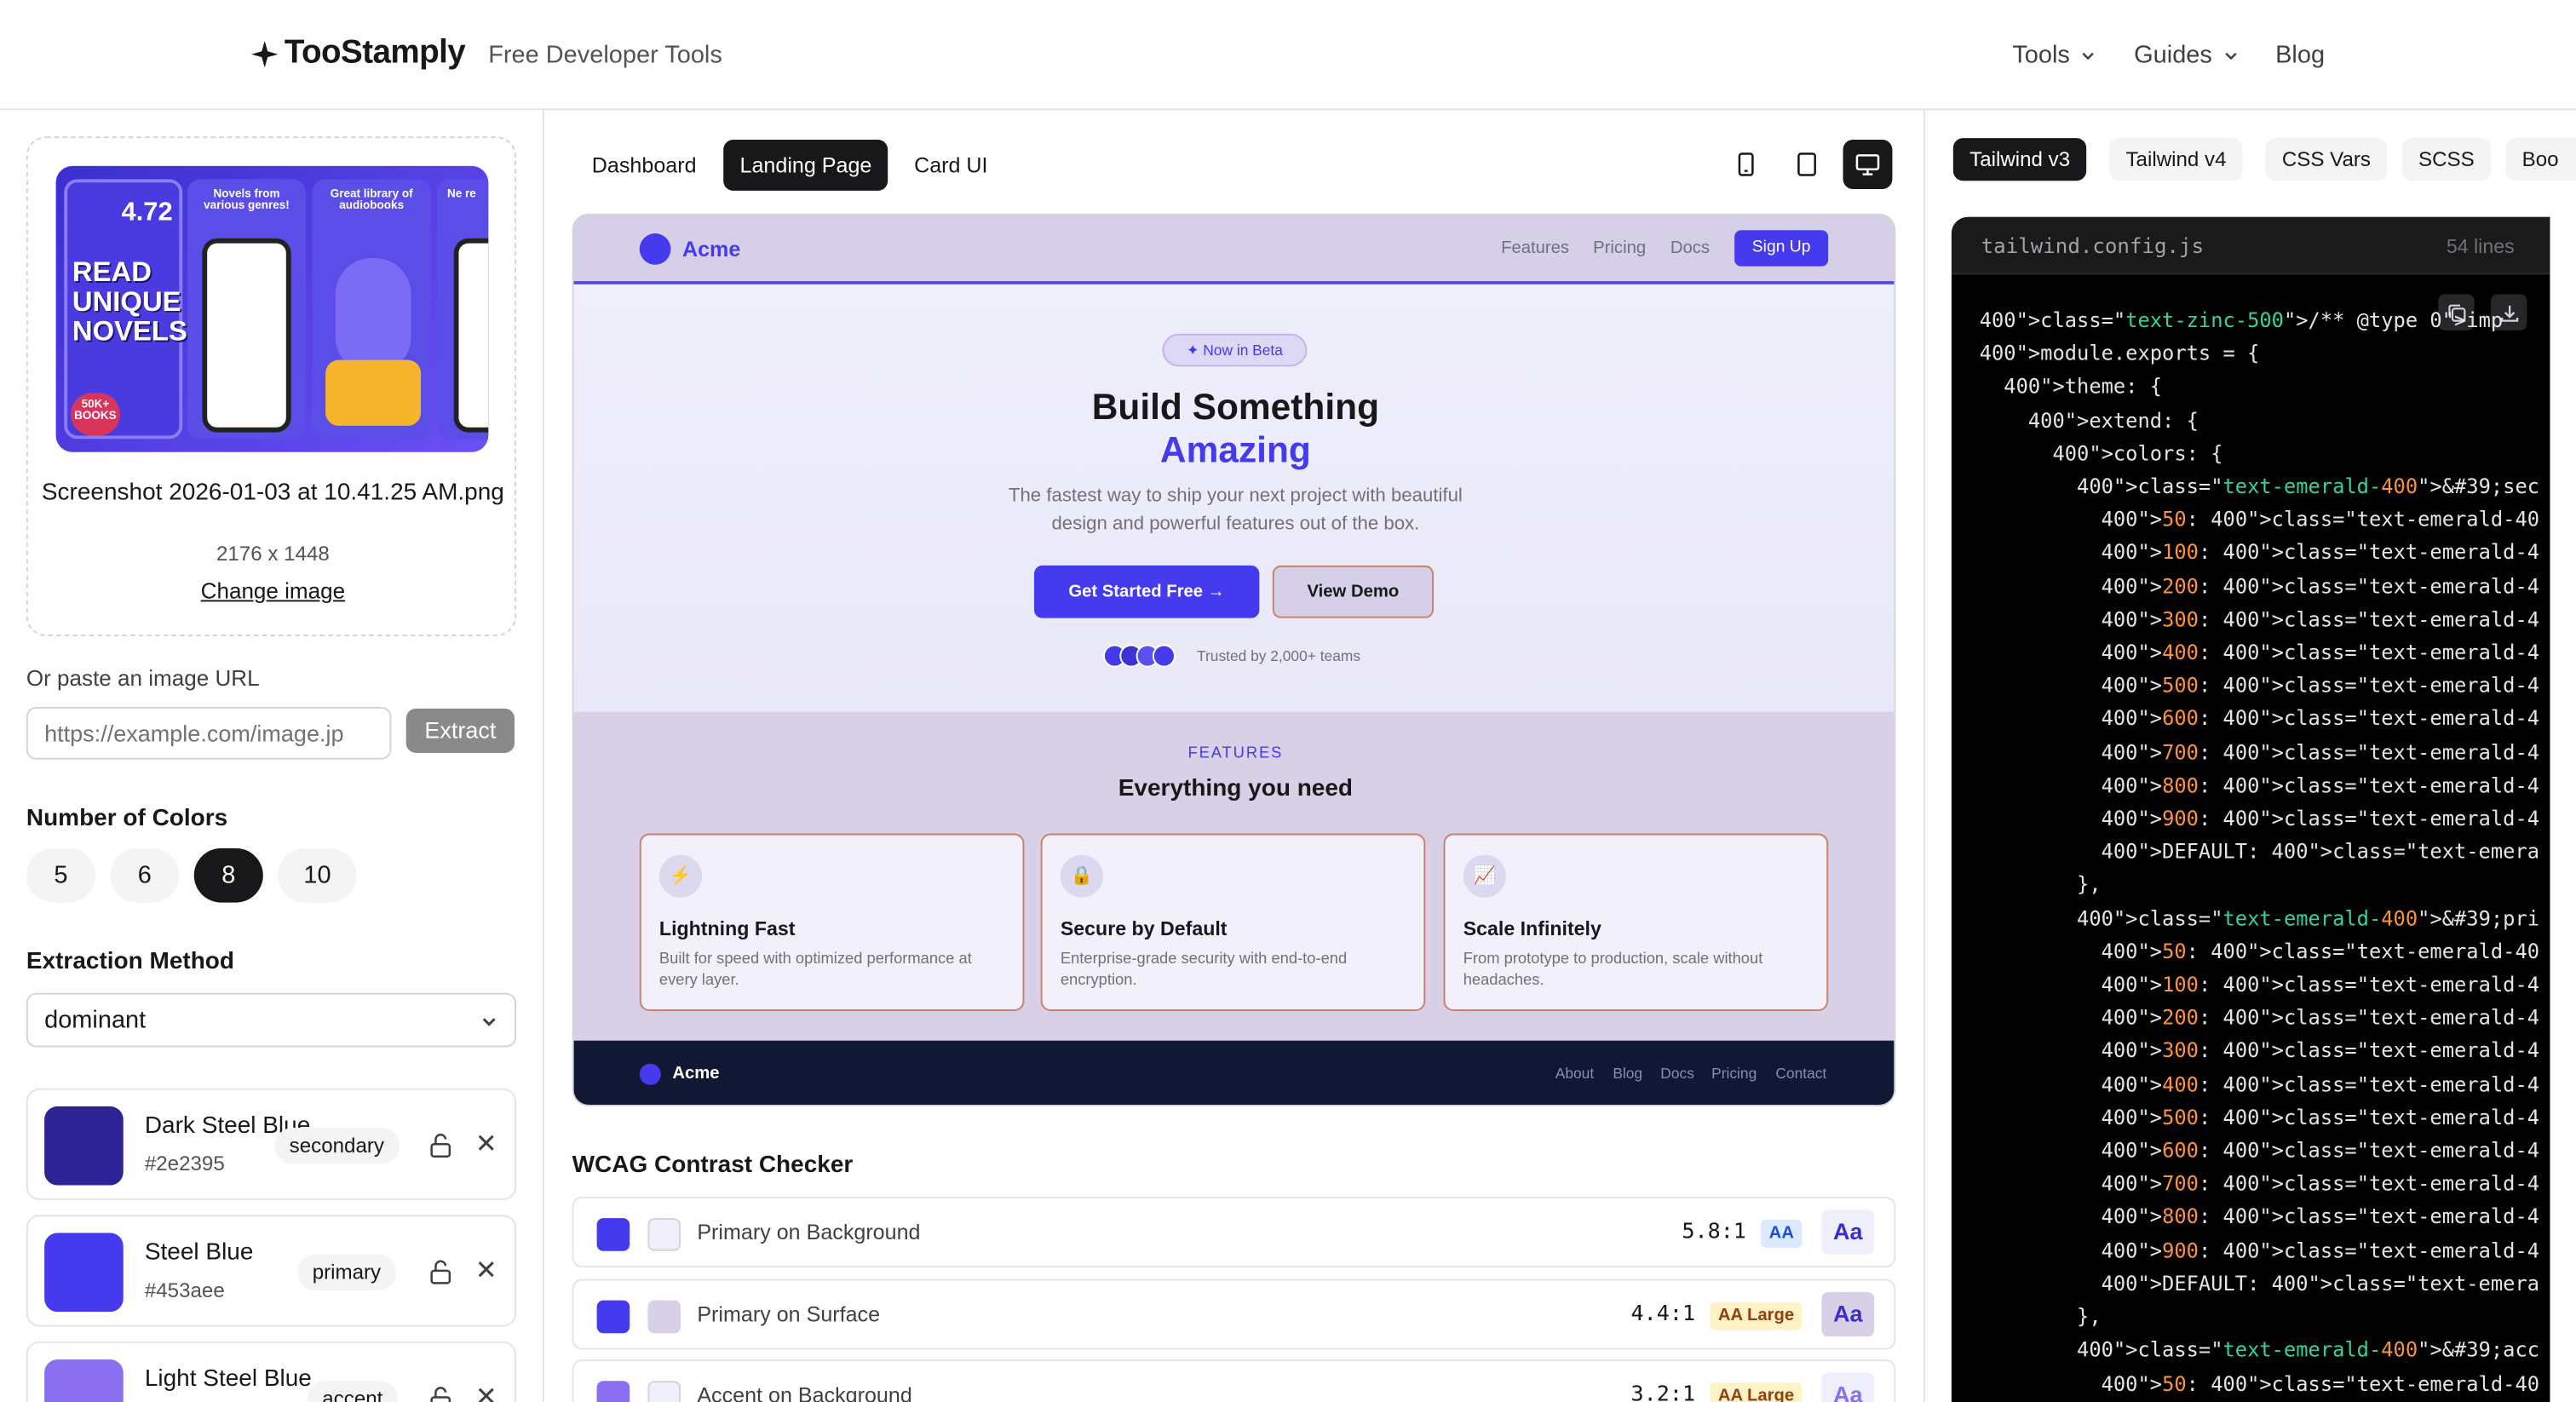 Image resolution: width=2576 pixels, height=1402 pixels. What do you see at coordinates (1677, 1074) in the screenshot?
I see `footer-link-docs: Docs` at bounding box center [1677, 1074].